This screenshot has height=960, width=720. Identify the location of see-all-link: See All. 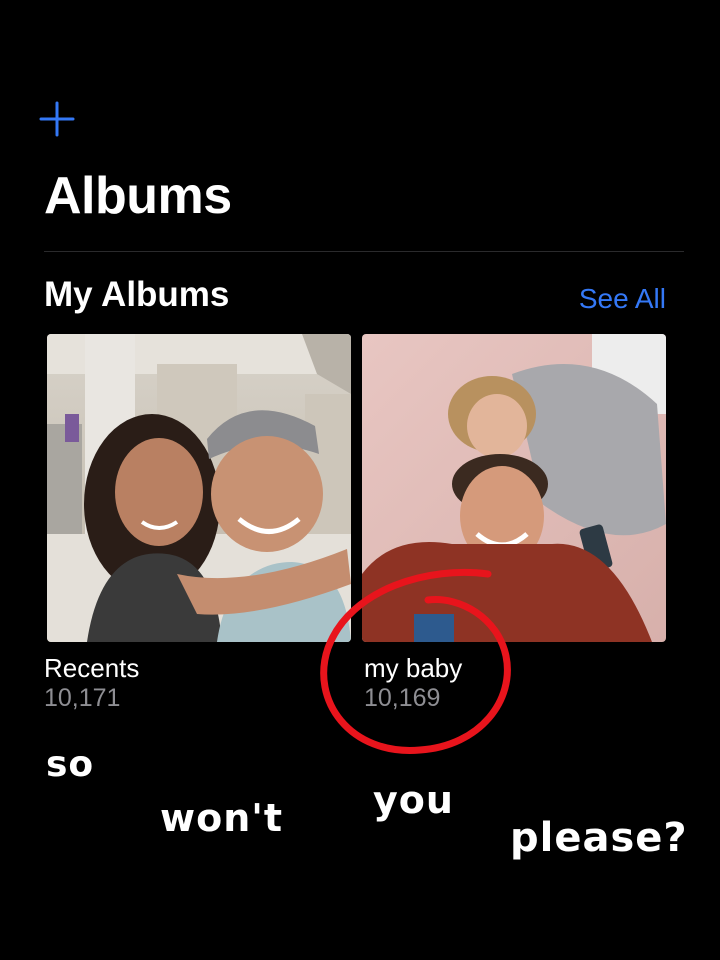
(622, 299).